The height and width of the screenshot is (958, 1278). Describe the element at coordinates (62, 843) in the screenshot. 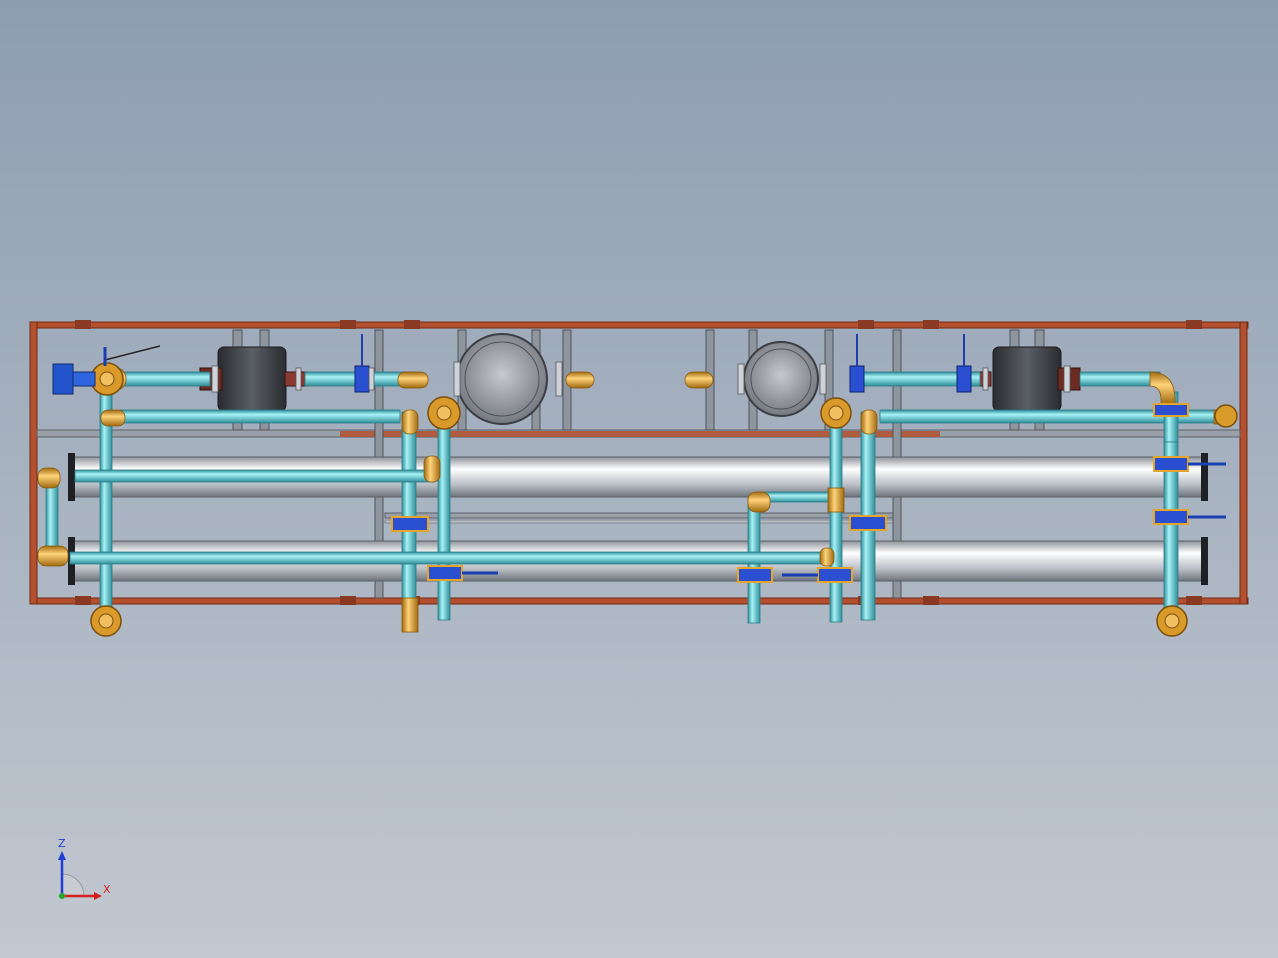

I see `z-axis-label: Z` at that location.